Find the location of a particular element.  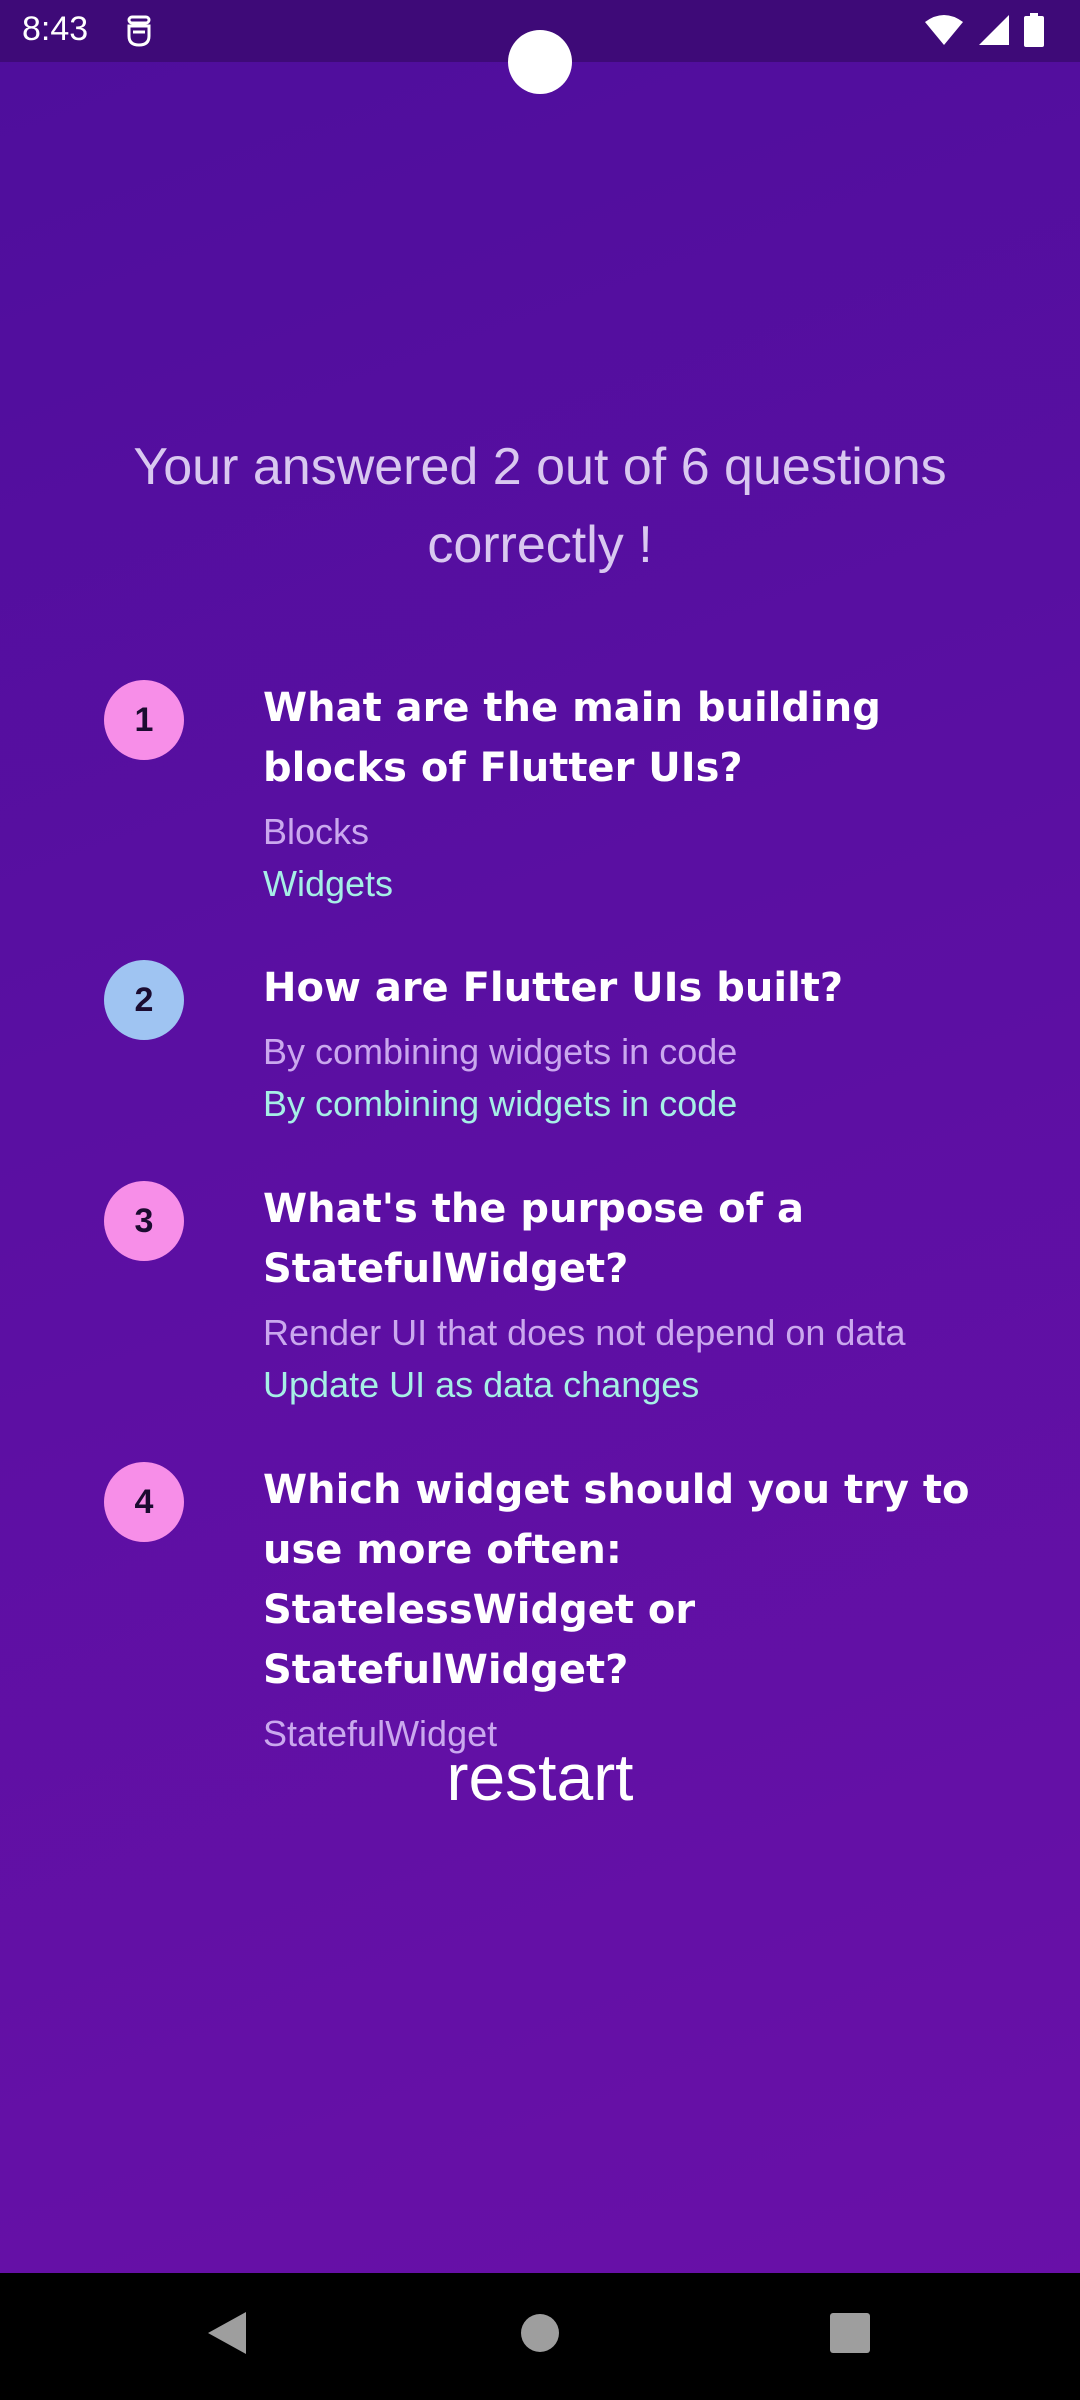

status-time: 8:43 is located at coordinates (55, 29).